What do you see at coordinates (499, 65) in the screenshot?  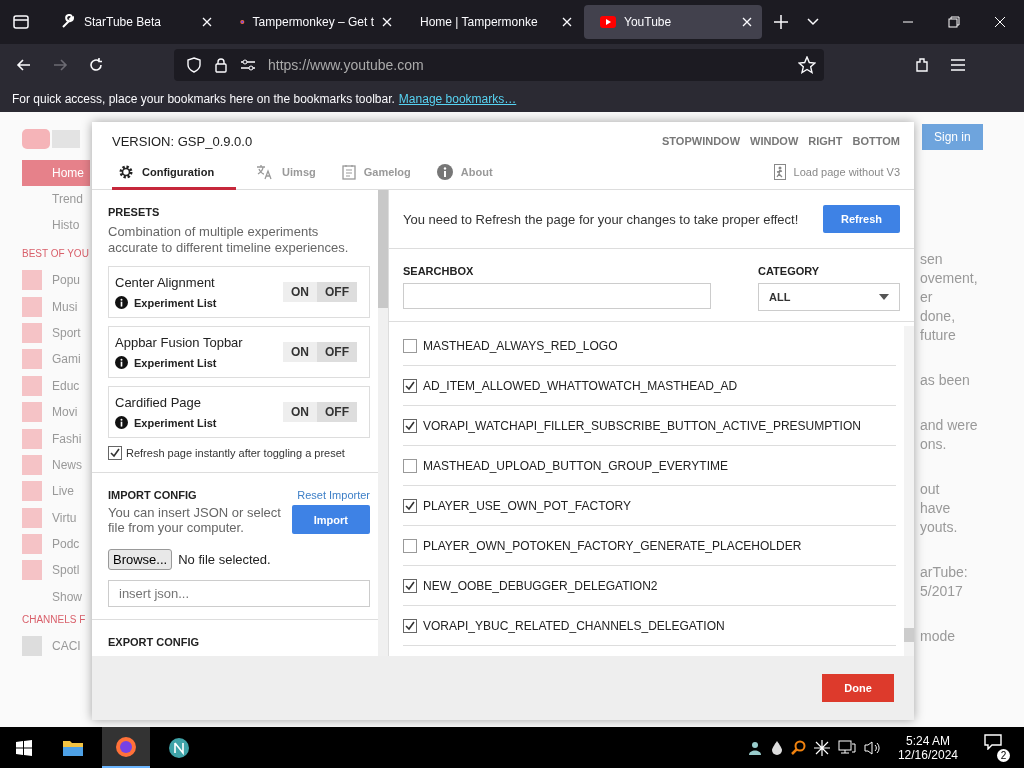 I see `address-bar: https://www.youtube.com` at bounding box center [499, 65].